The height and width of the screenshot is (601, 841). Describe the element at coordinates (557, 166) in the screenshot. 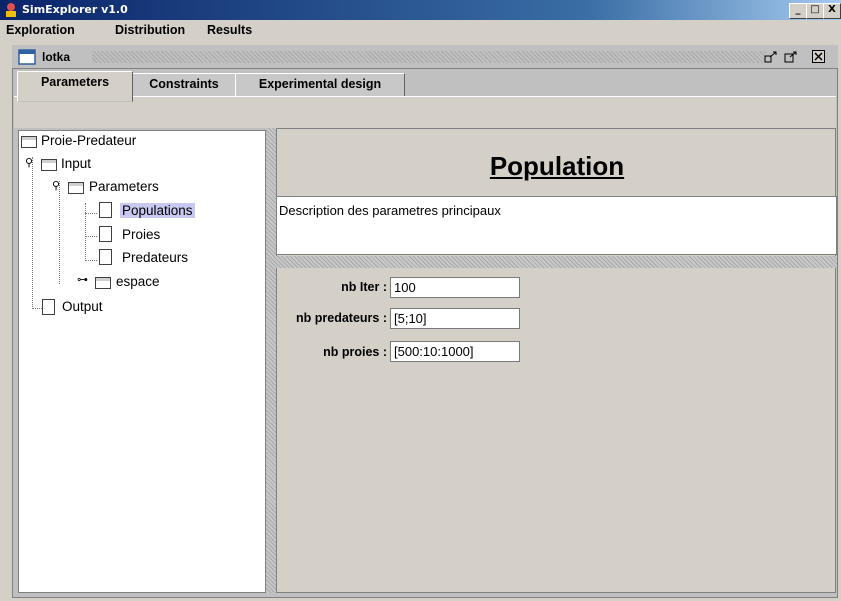

I see `page-title: Population` at that location.